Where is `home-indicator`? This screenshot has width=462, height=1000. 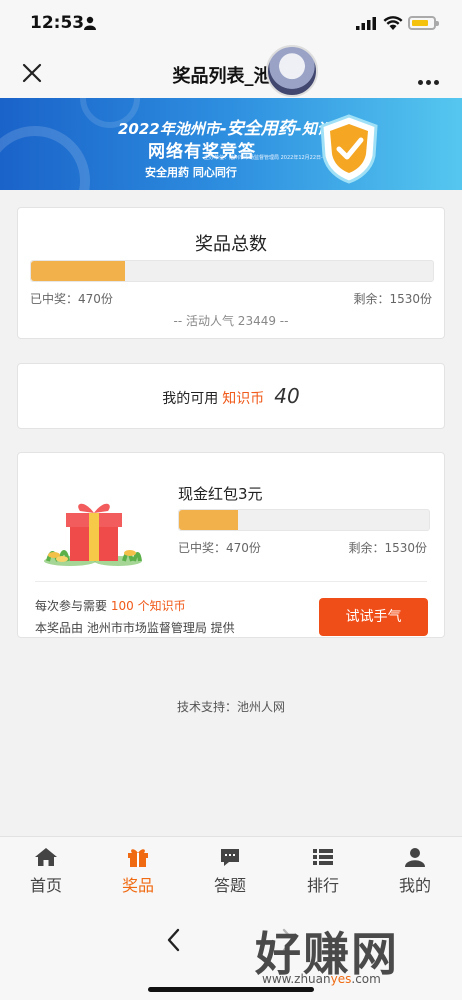 home-indicator is located at coordinates (231, 989).